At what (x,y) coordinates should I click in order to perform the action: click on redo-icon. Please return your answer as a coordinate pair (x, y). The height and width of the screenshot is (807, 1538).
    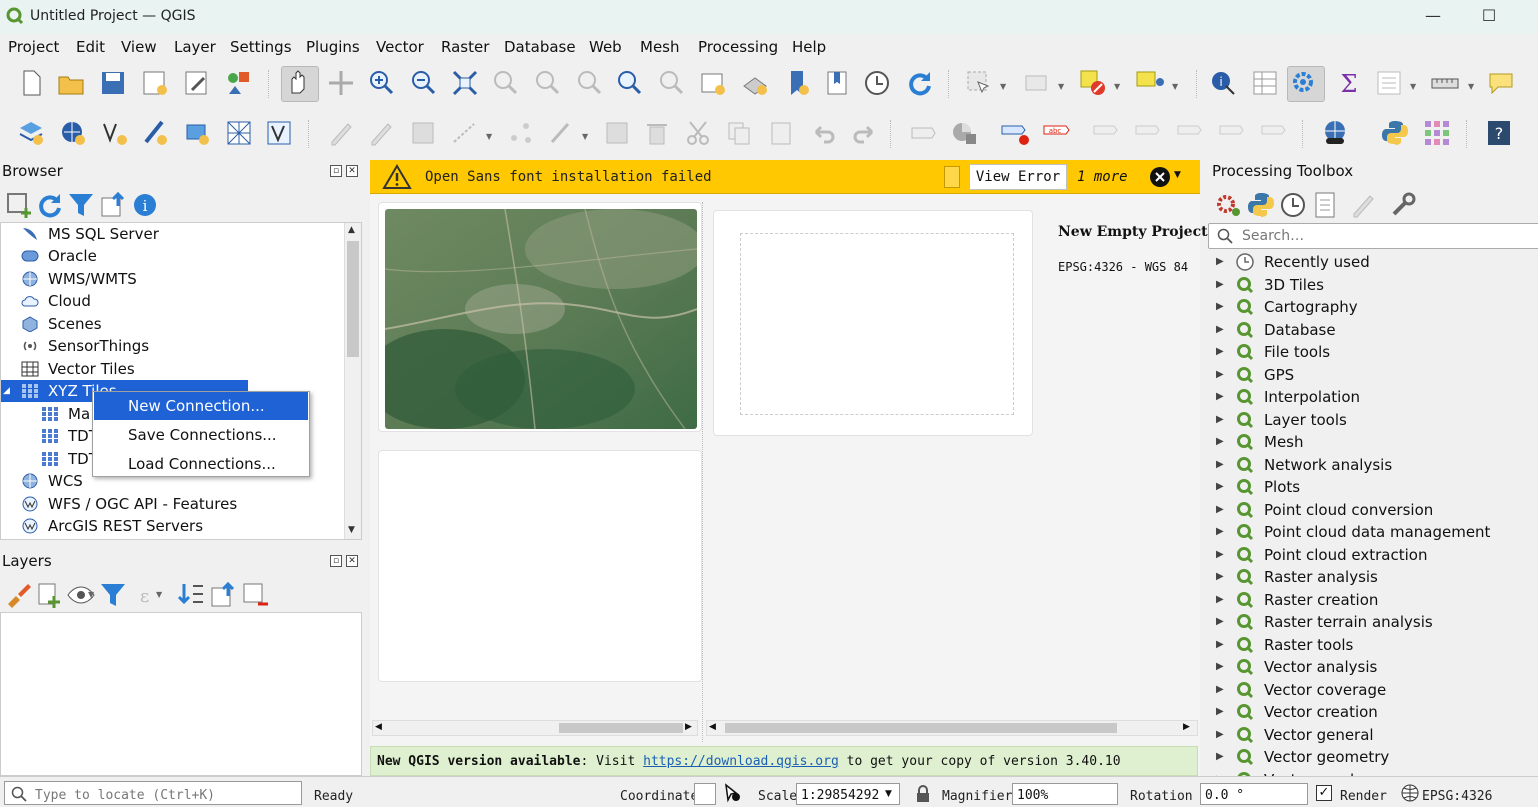
    Looking at the image, I should click on (865, 133).